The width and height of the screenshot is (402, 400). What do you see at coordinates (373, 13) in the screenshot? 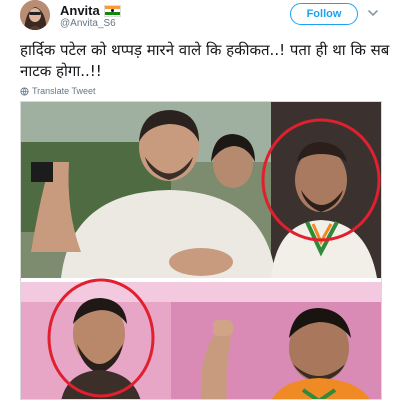
I see `chevron-down-icon` at bounding box center [373, 13].